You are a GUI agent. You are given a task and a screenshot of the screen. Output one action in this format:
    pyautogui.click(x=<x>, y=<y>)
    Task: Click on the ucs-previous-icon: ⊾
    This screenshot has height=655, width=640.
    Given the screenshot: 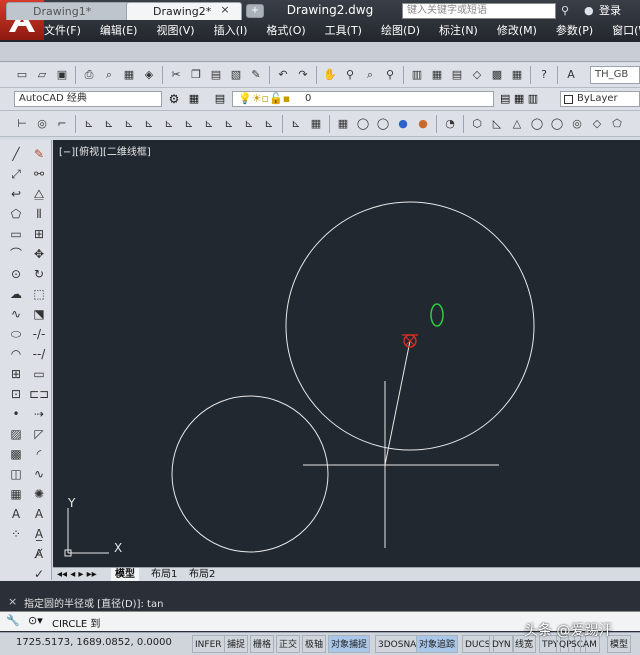 What is the action you would take?
    pyautogui.click(x=89, y=124)
    